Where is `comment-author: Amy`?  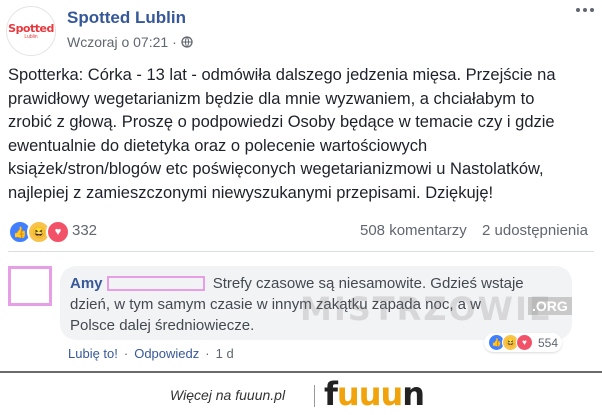 comment-author: Amy is located at coordinates (86, 283).